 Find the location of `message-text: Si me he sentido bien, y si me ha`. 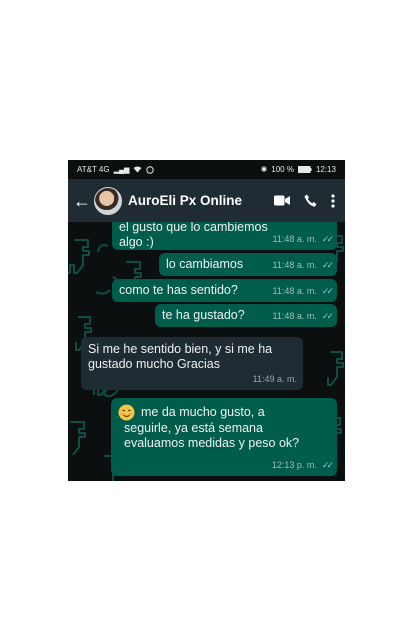

message-text: Si me he sentido bien, y si me ha is located at coordinates (180, 349).